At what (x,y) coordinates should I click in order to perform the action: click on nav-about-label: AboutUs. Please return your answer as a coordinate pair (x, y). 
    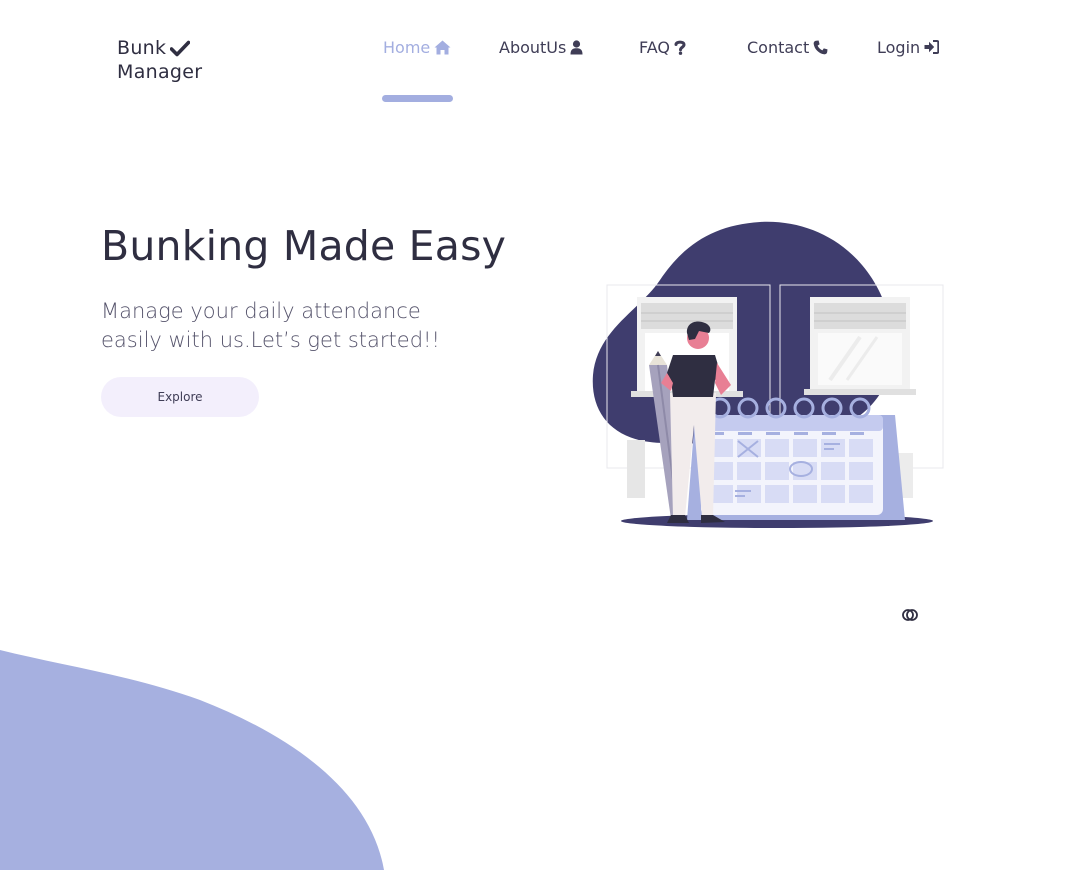
    Looking at the image, I should click on (533, 47).